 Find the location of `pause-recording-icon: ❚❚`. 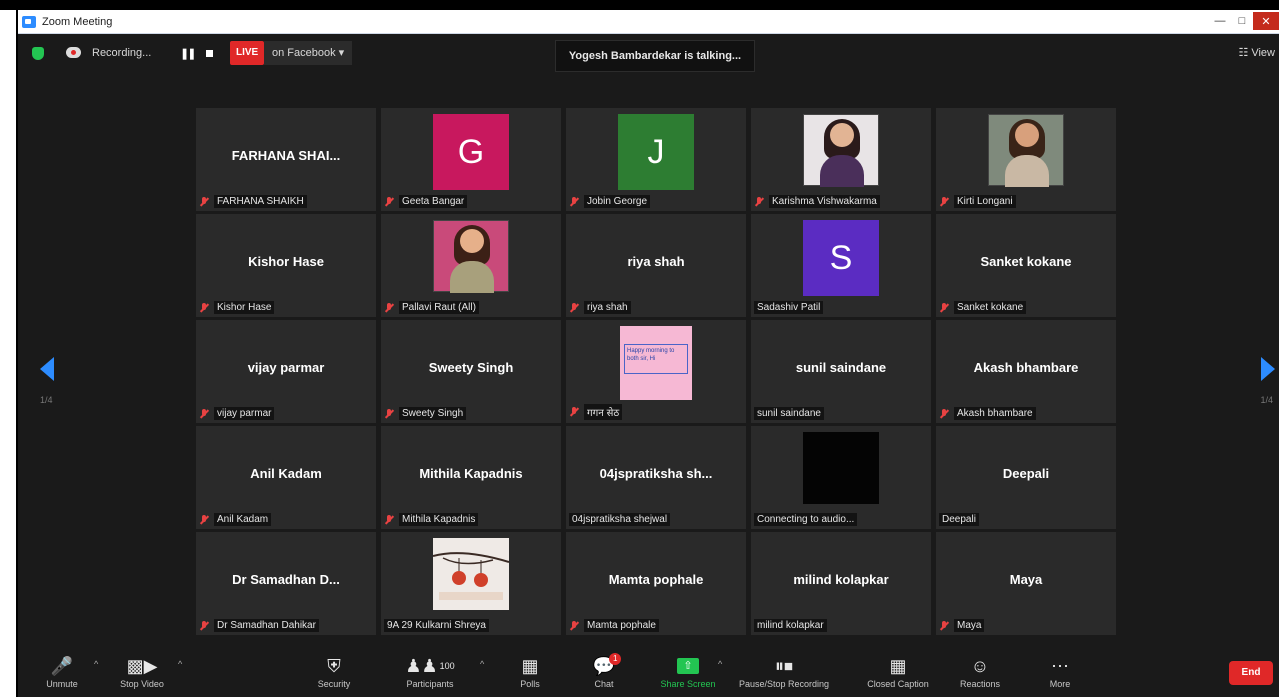

pause-recording-icon: ❚❚ is located at coordinates (188, 53).